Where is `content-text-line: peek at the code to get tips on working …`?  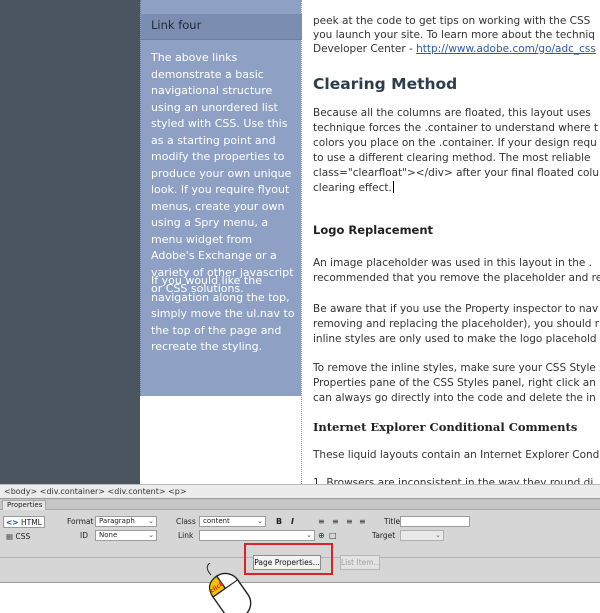
content-text-line: peek at the code to get tips on working … is located at coordinates (452, 21).